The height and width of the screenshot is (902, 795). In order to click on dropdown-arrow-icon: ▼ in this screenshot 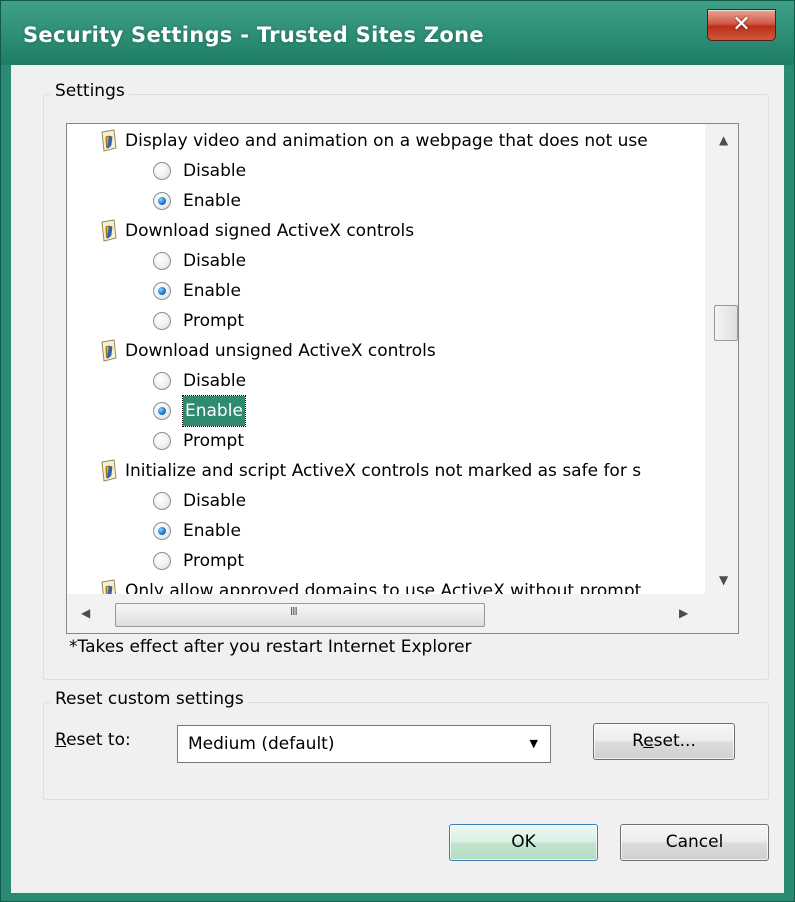, I will do `click(533, 743)`.